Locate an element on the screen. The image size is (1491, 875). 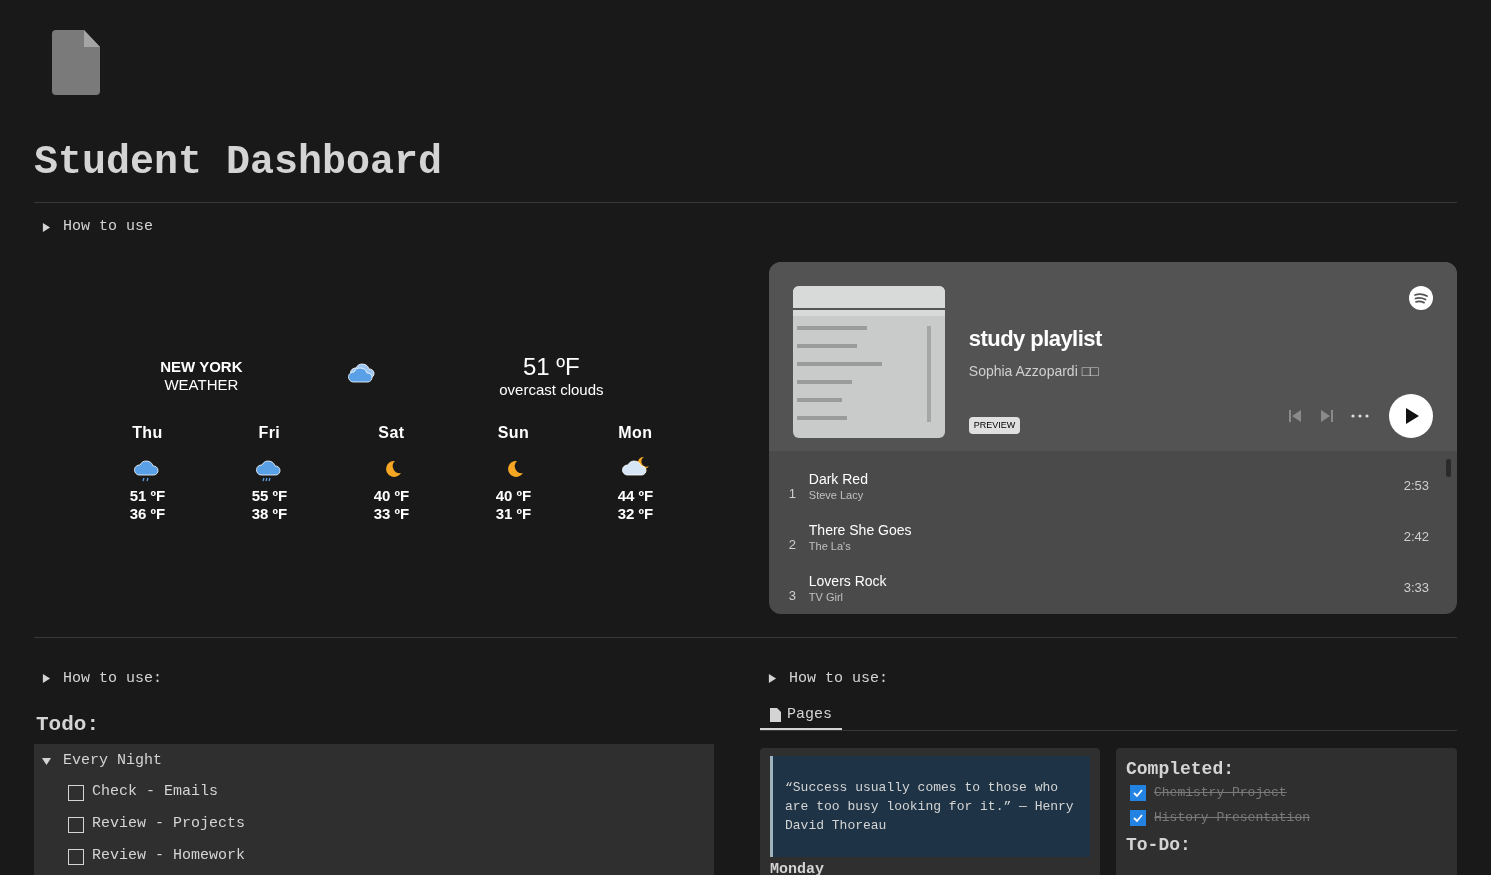
track-row: 1 Dark Red Steve Lacy 2:53 is located at coordinates (1112, 486).